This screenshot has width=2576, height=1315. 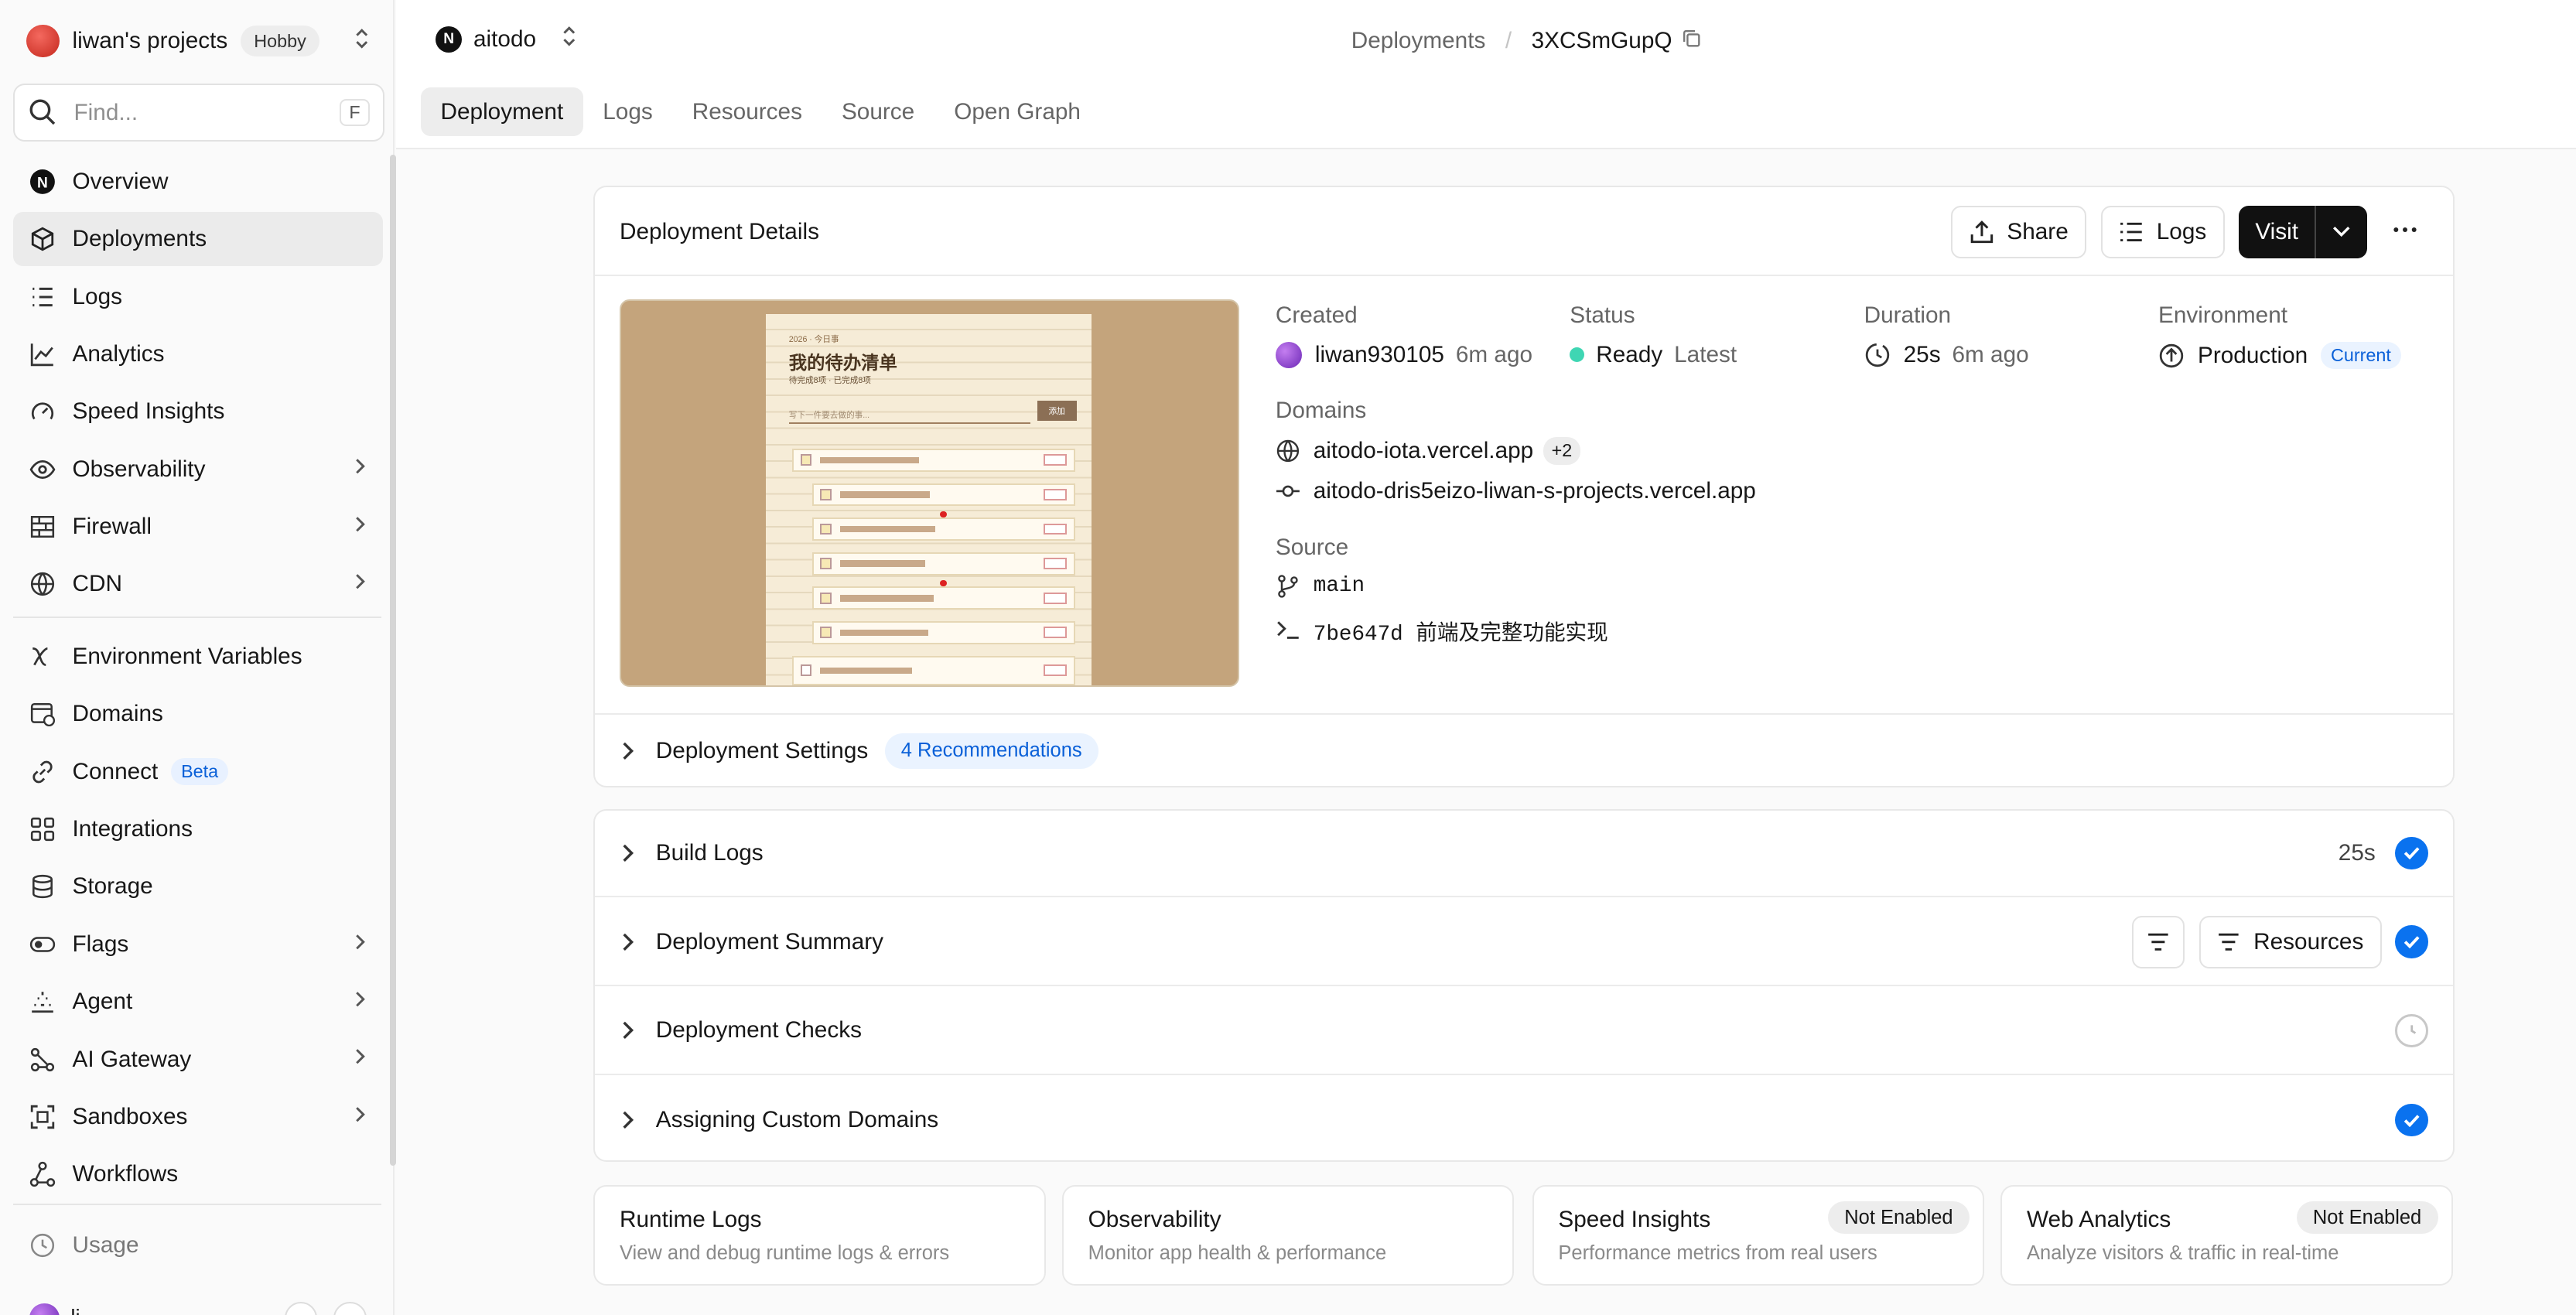 I want to click on resources-button: Resources, so click(x=2290, y=942).